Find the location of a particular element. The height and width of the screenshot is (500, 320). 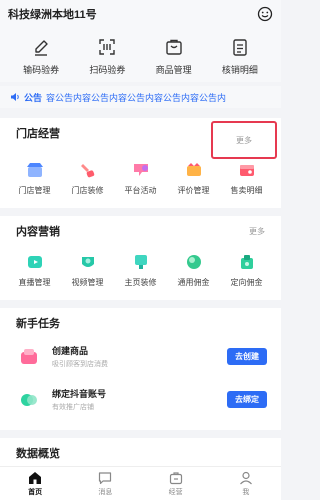

scan-icon is located at coordinates (107, 47).